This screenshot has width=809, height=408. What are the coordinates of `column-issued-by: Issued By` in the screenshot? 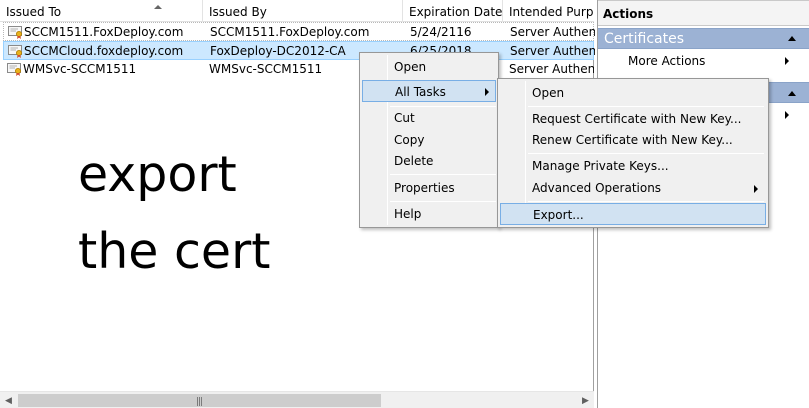 It's located at (303, 11).